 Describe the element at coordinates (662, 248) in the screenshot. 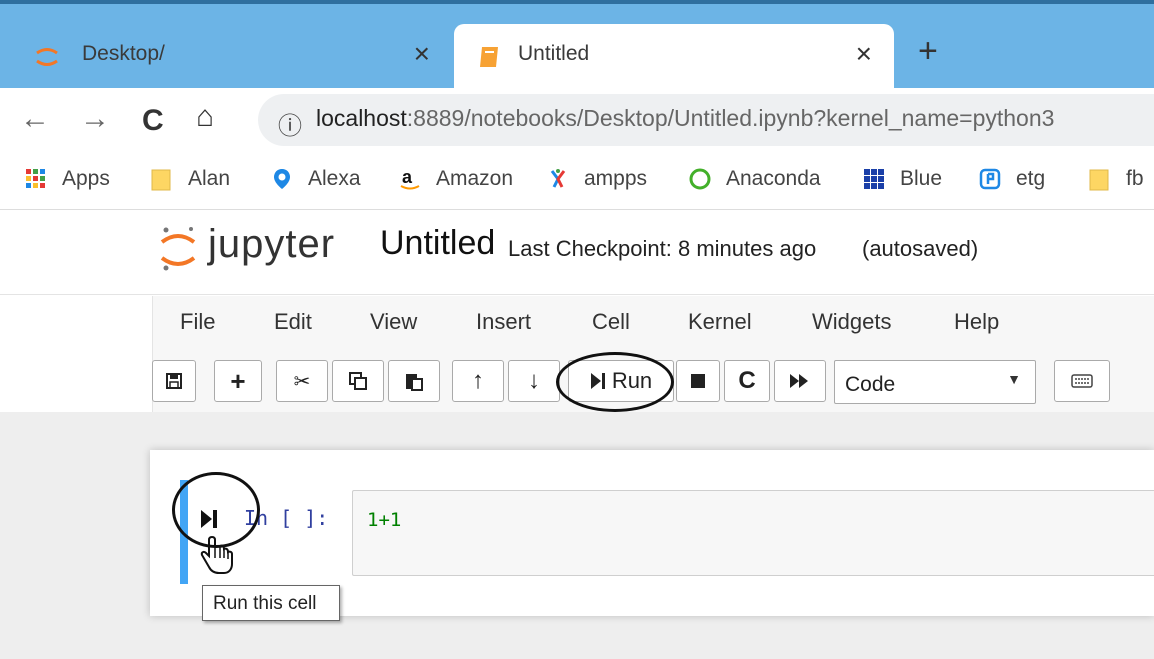

I see `last-checkpoint: Last Checkpoint: 8 minutes ago` at that location.